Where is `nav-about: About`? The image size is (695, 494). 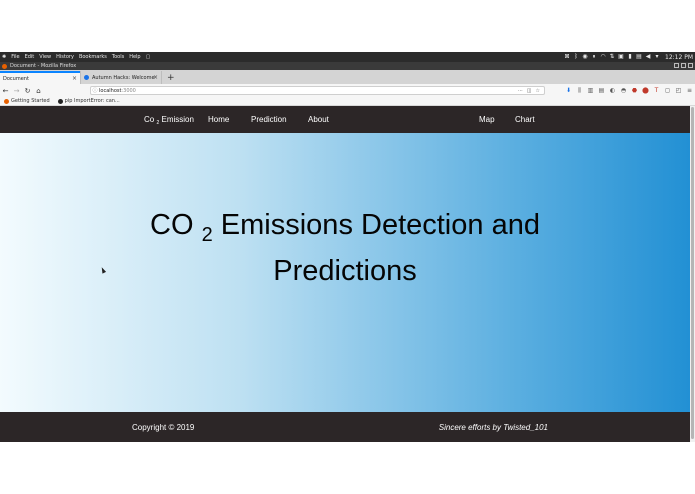 nav-about: About is located at coordinates (318, 119).